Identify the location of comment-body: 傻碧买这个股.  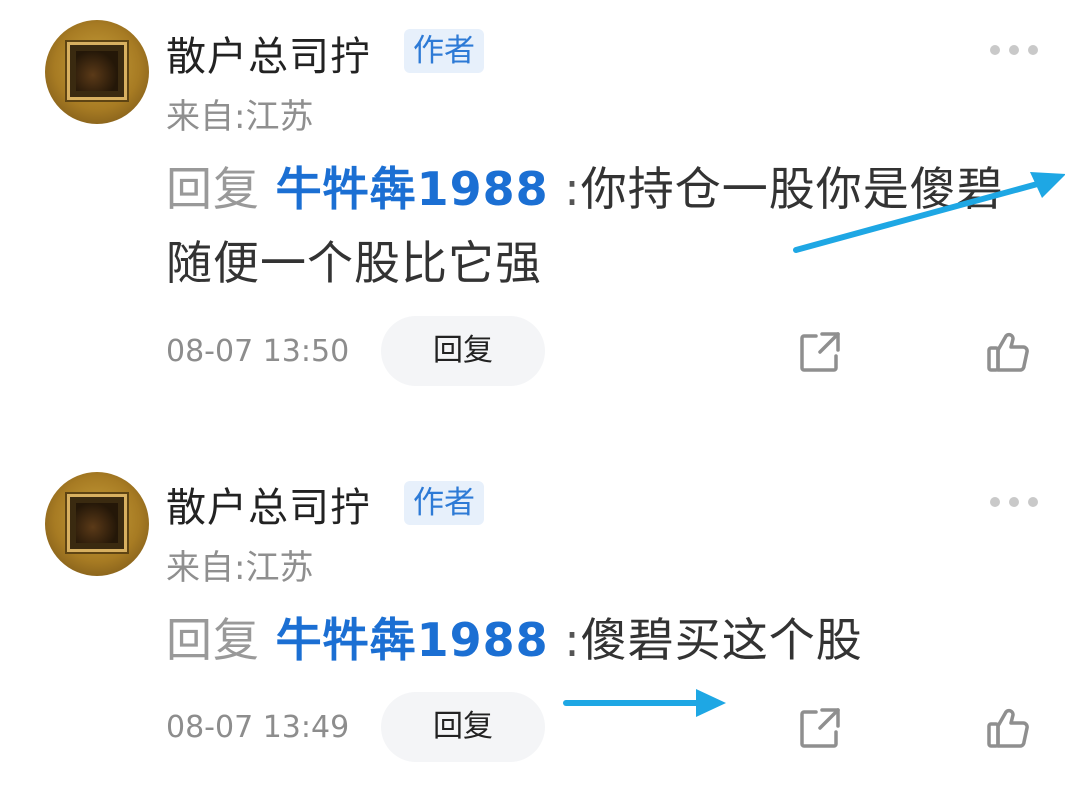
(721, 640).